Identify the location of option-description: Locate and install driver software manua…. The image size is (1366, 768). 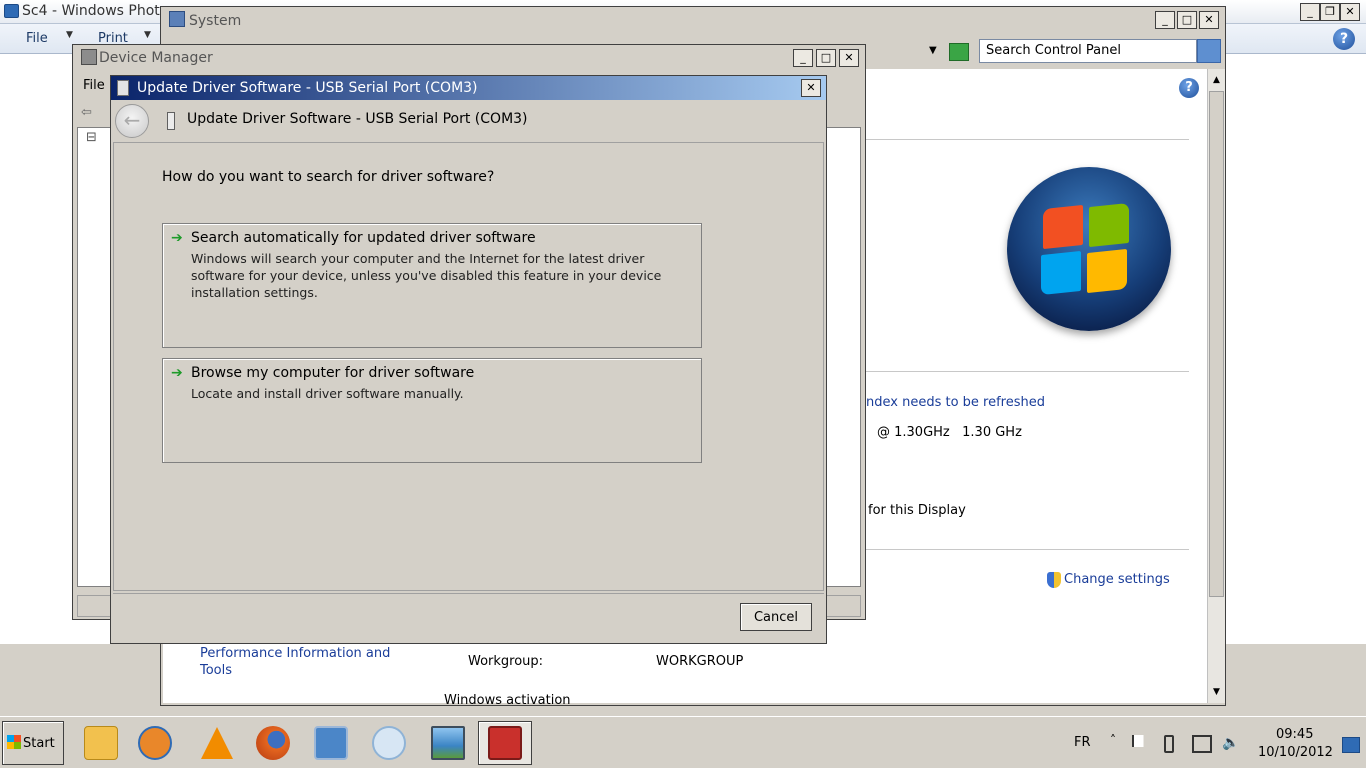
(327, 393).